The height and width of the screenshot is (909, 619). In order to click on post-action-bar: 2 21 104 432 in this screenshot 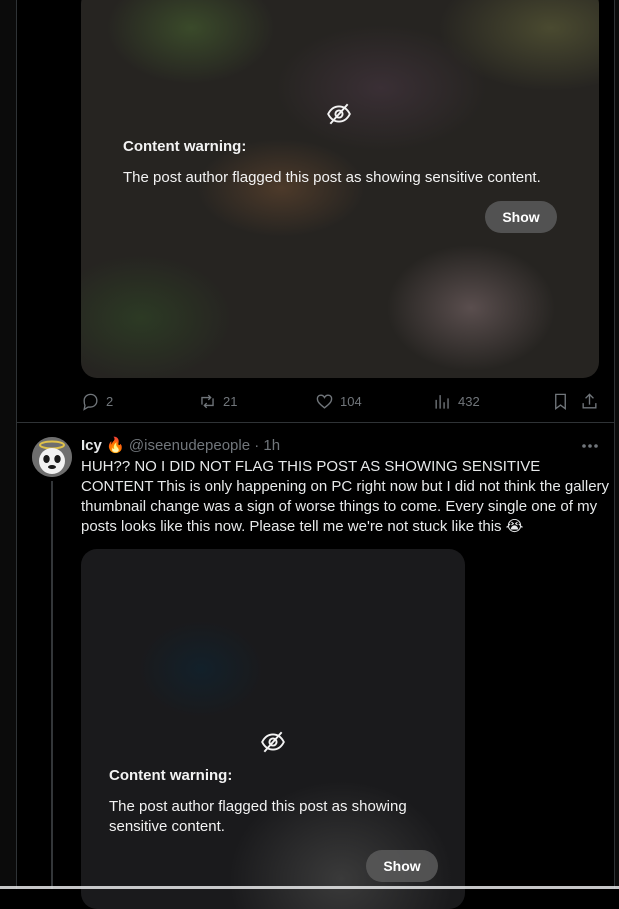, I will do `click(340, 401)`.